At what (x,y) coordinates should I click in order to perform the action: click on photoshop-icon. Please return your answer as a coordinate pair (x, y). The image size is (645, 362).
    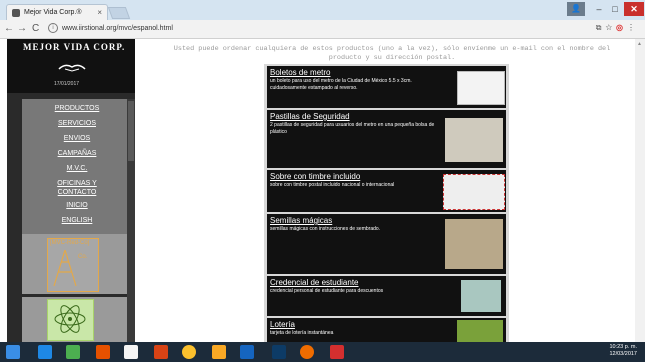
    Looking at the image, I should click on (279, 352).